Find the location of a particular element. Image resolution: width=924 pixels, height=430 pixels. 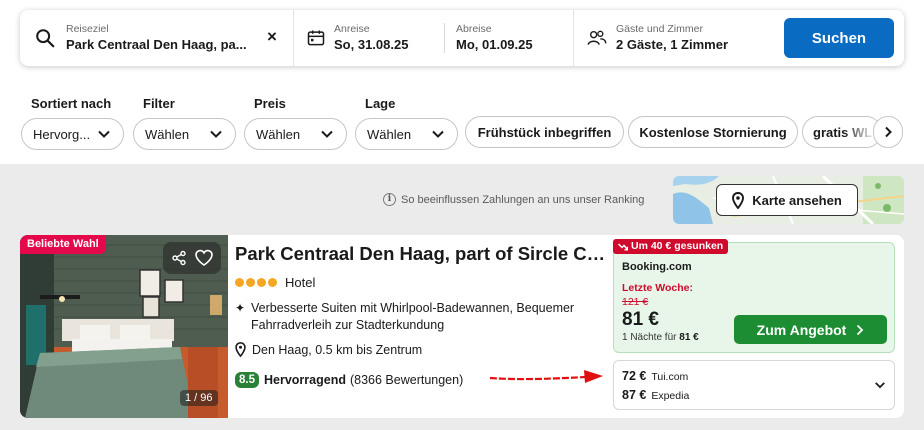

departure-label: Abreise is located at coordinates (474, 29).